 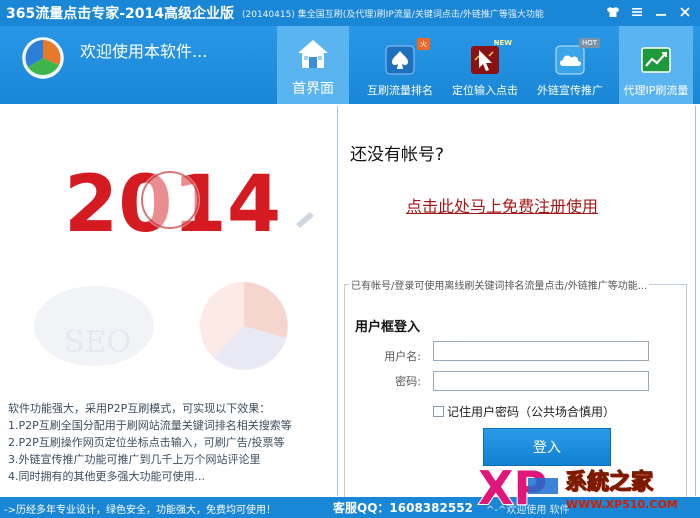 I want to click on minimize-icon, so click(x=661, y=12).